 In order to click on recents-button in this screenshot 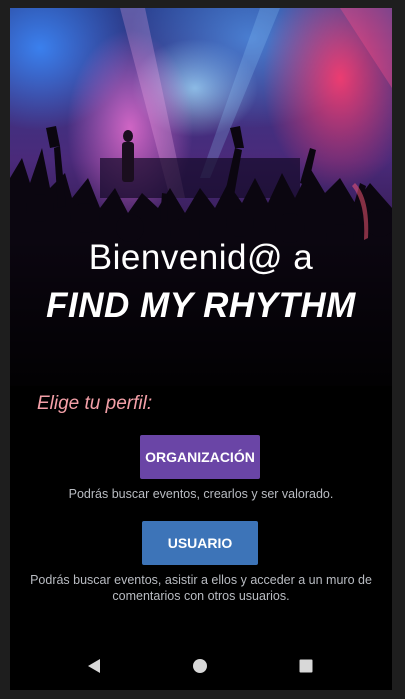, I will do `click(306, 666)`.